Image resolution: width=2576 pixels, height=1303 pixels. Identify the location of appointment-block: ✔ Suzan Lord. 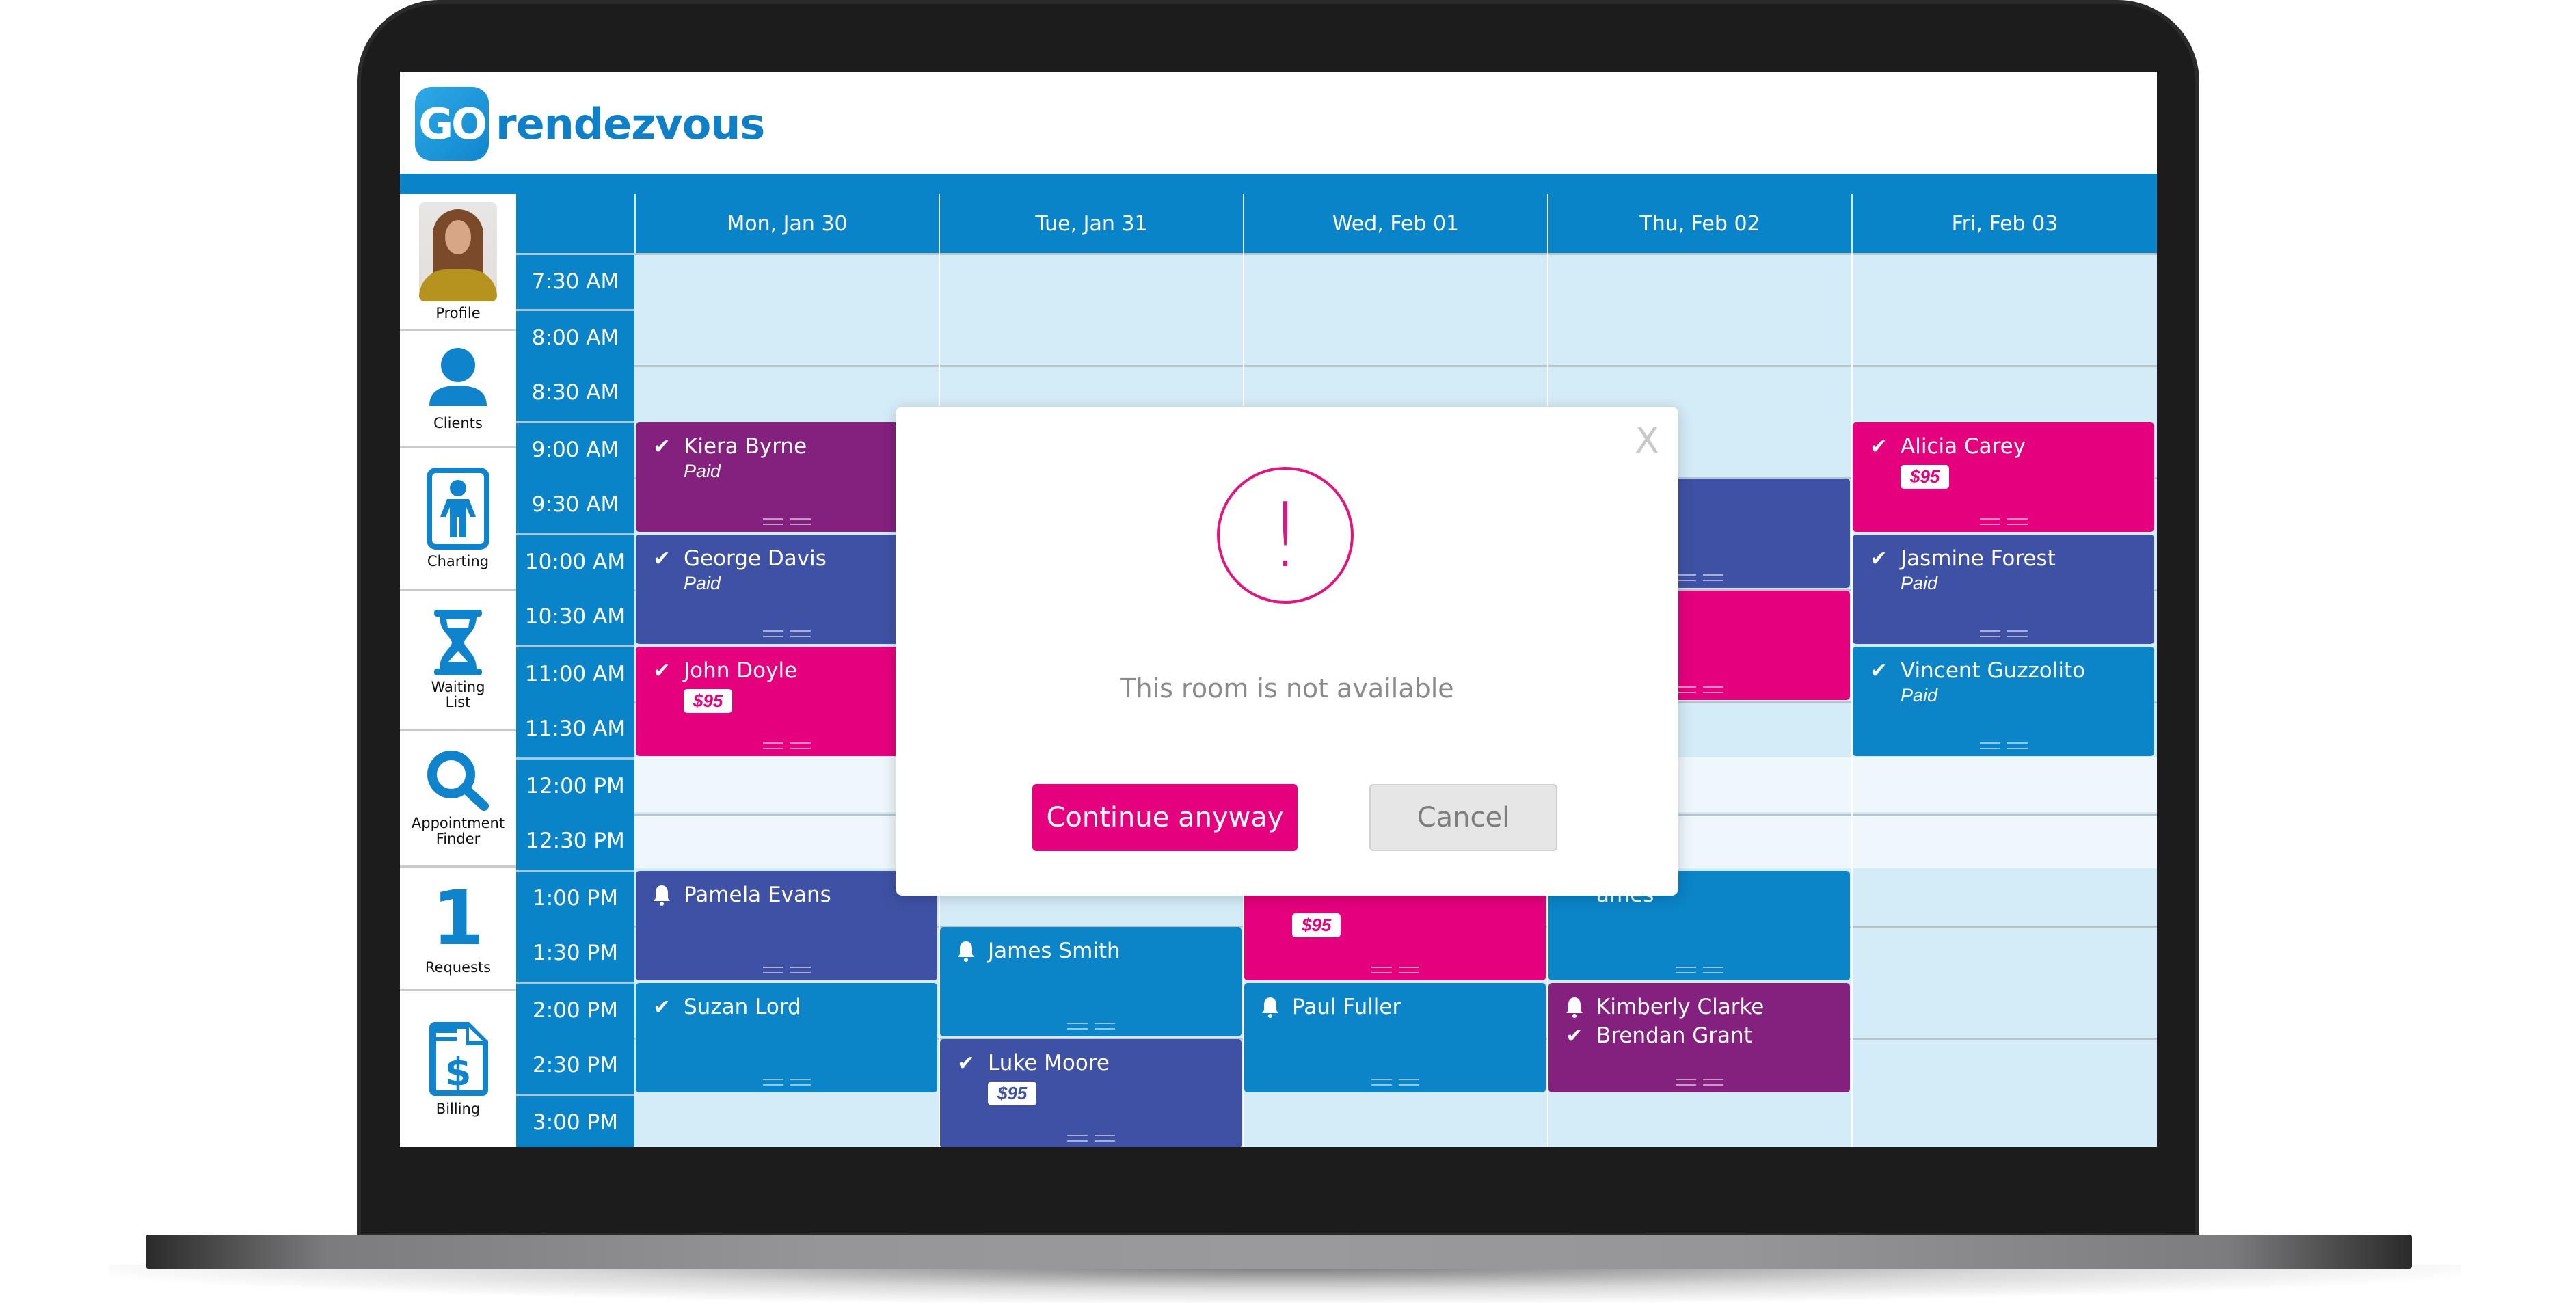
(786, 1037).